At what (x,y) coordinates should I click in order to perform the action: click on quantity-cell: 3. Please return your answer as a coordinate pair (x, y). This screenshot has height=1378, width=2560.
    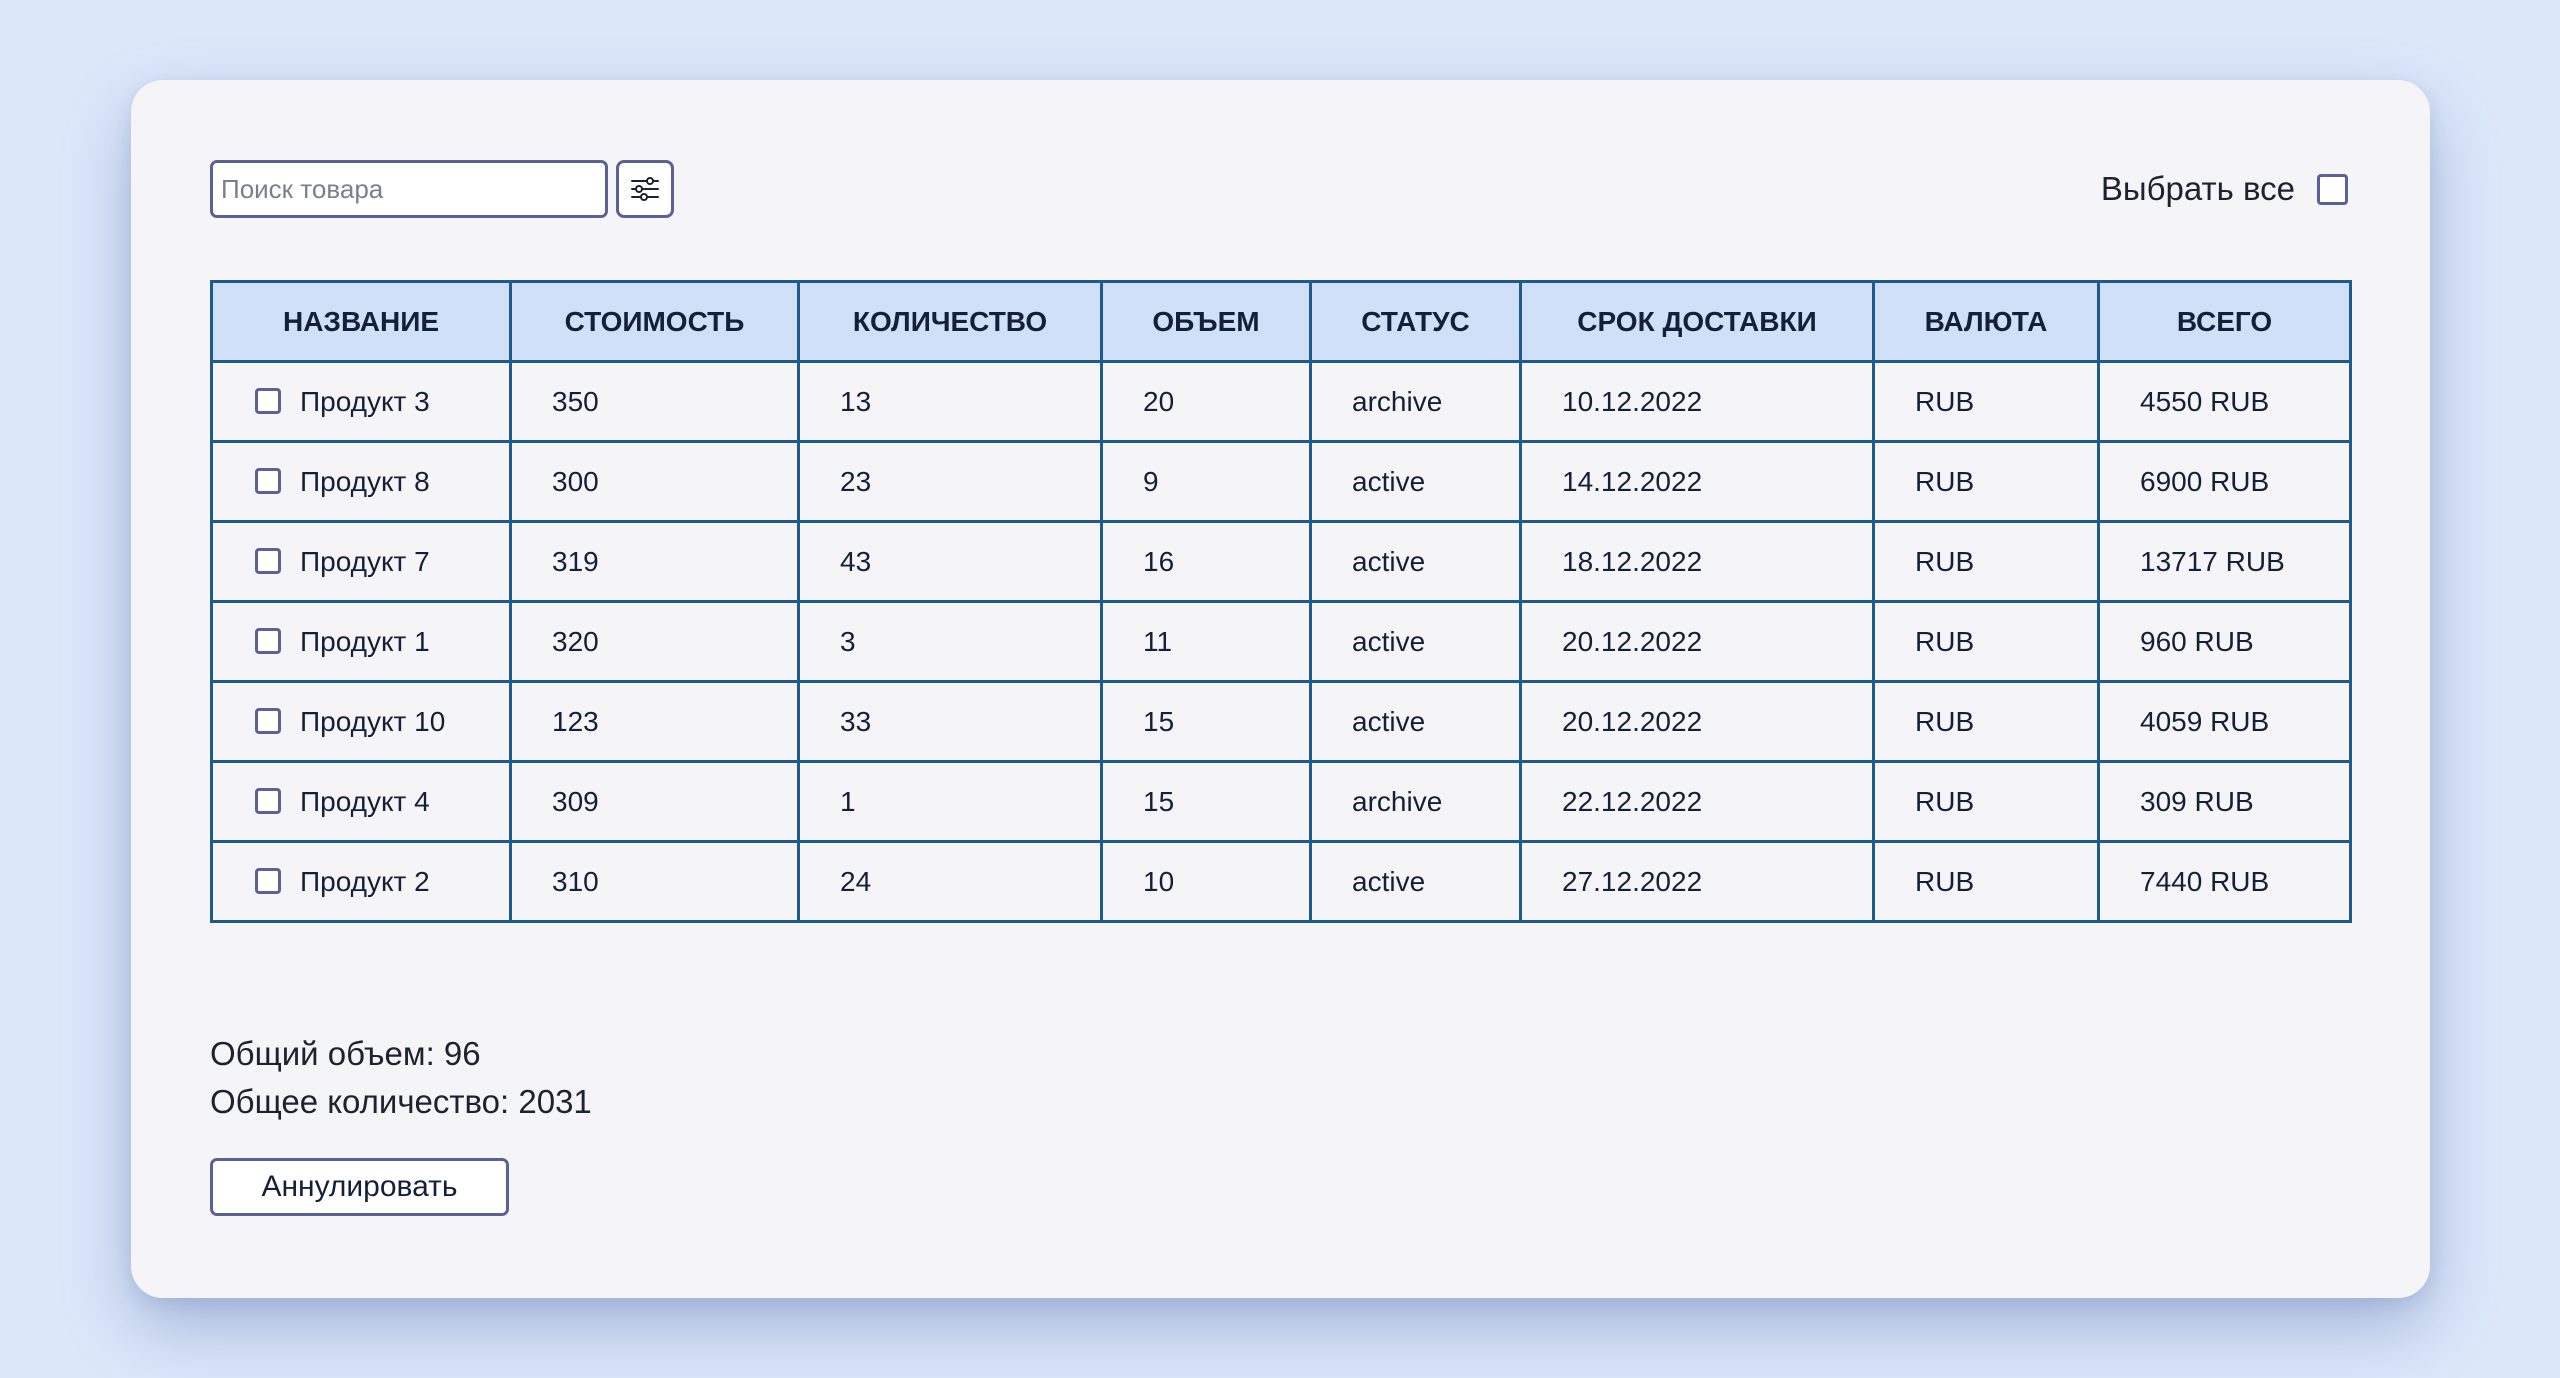
    Looking at the image, I should click on (950, 641).